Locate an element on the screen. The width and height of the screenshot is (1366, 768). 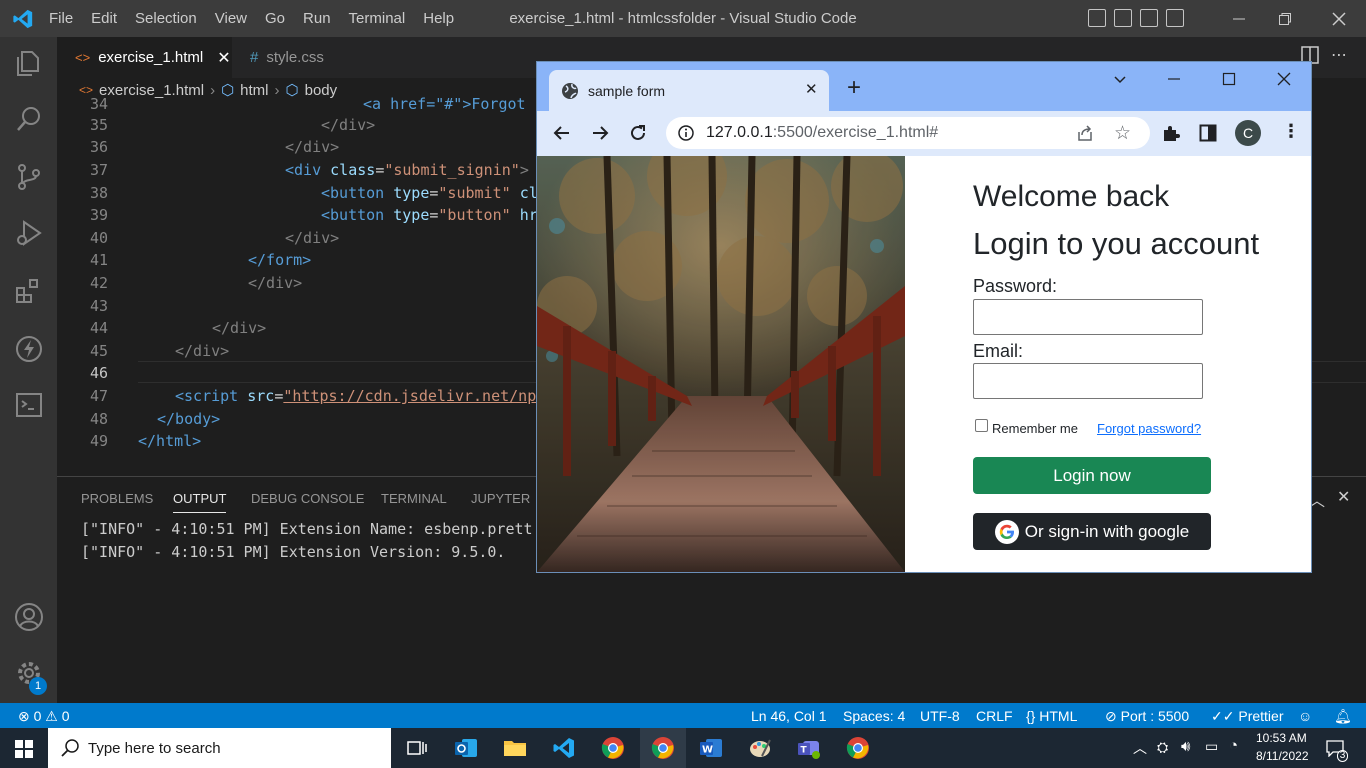
panel-tab-debug-console: DEBUG CONSOLE is located at coordinates (307, 498).